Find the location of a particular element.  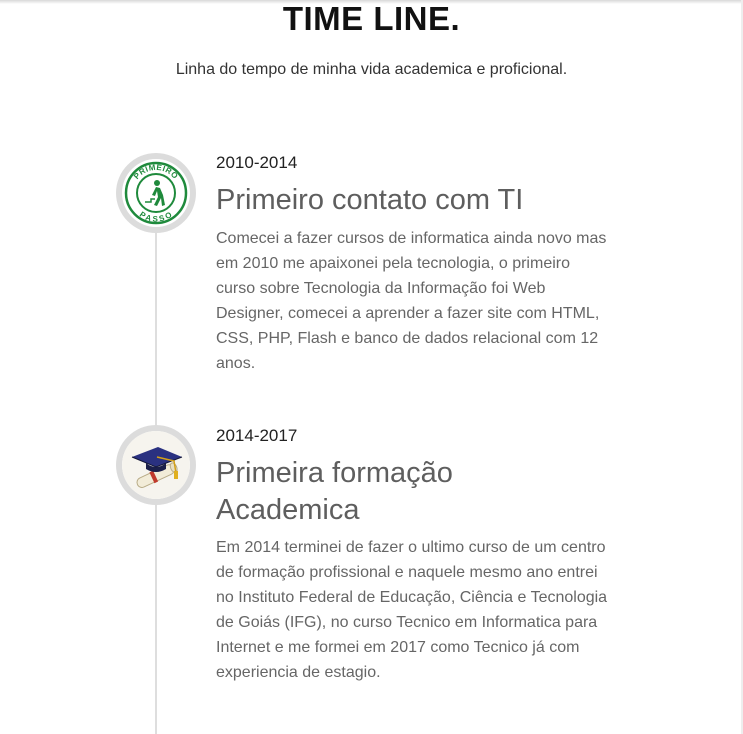

page-title: TIME LINE. is located at coordinates (371, 18).